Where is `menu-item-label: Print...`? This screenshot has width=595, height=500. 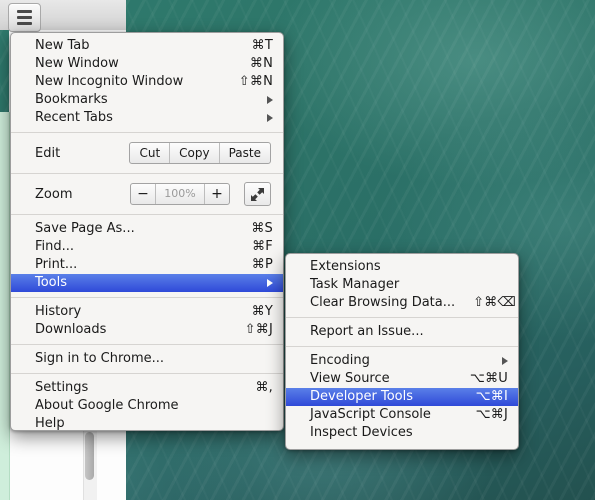 menu-item-label: Print... is located at coordinates (56, 264).